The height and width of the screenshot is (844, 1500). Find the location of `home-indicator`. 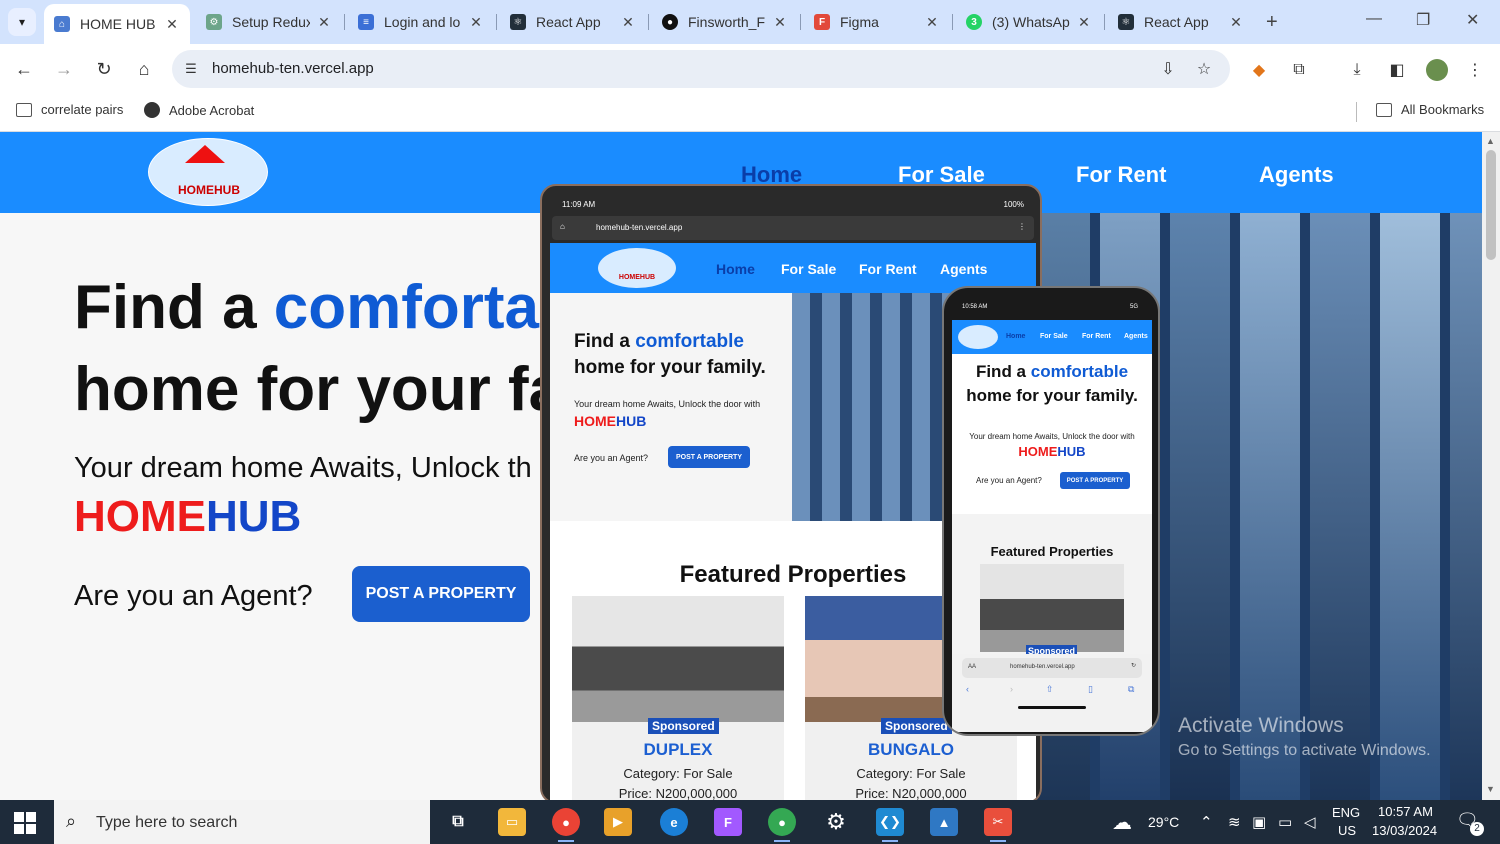

home-indicator is located at coordinates (1052, 707).